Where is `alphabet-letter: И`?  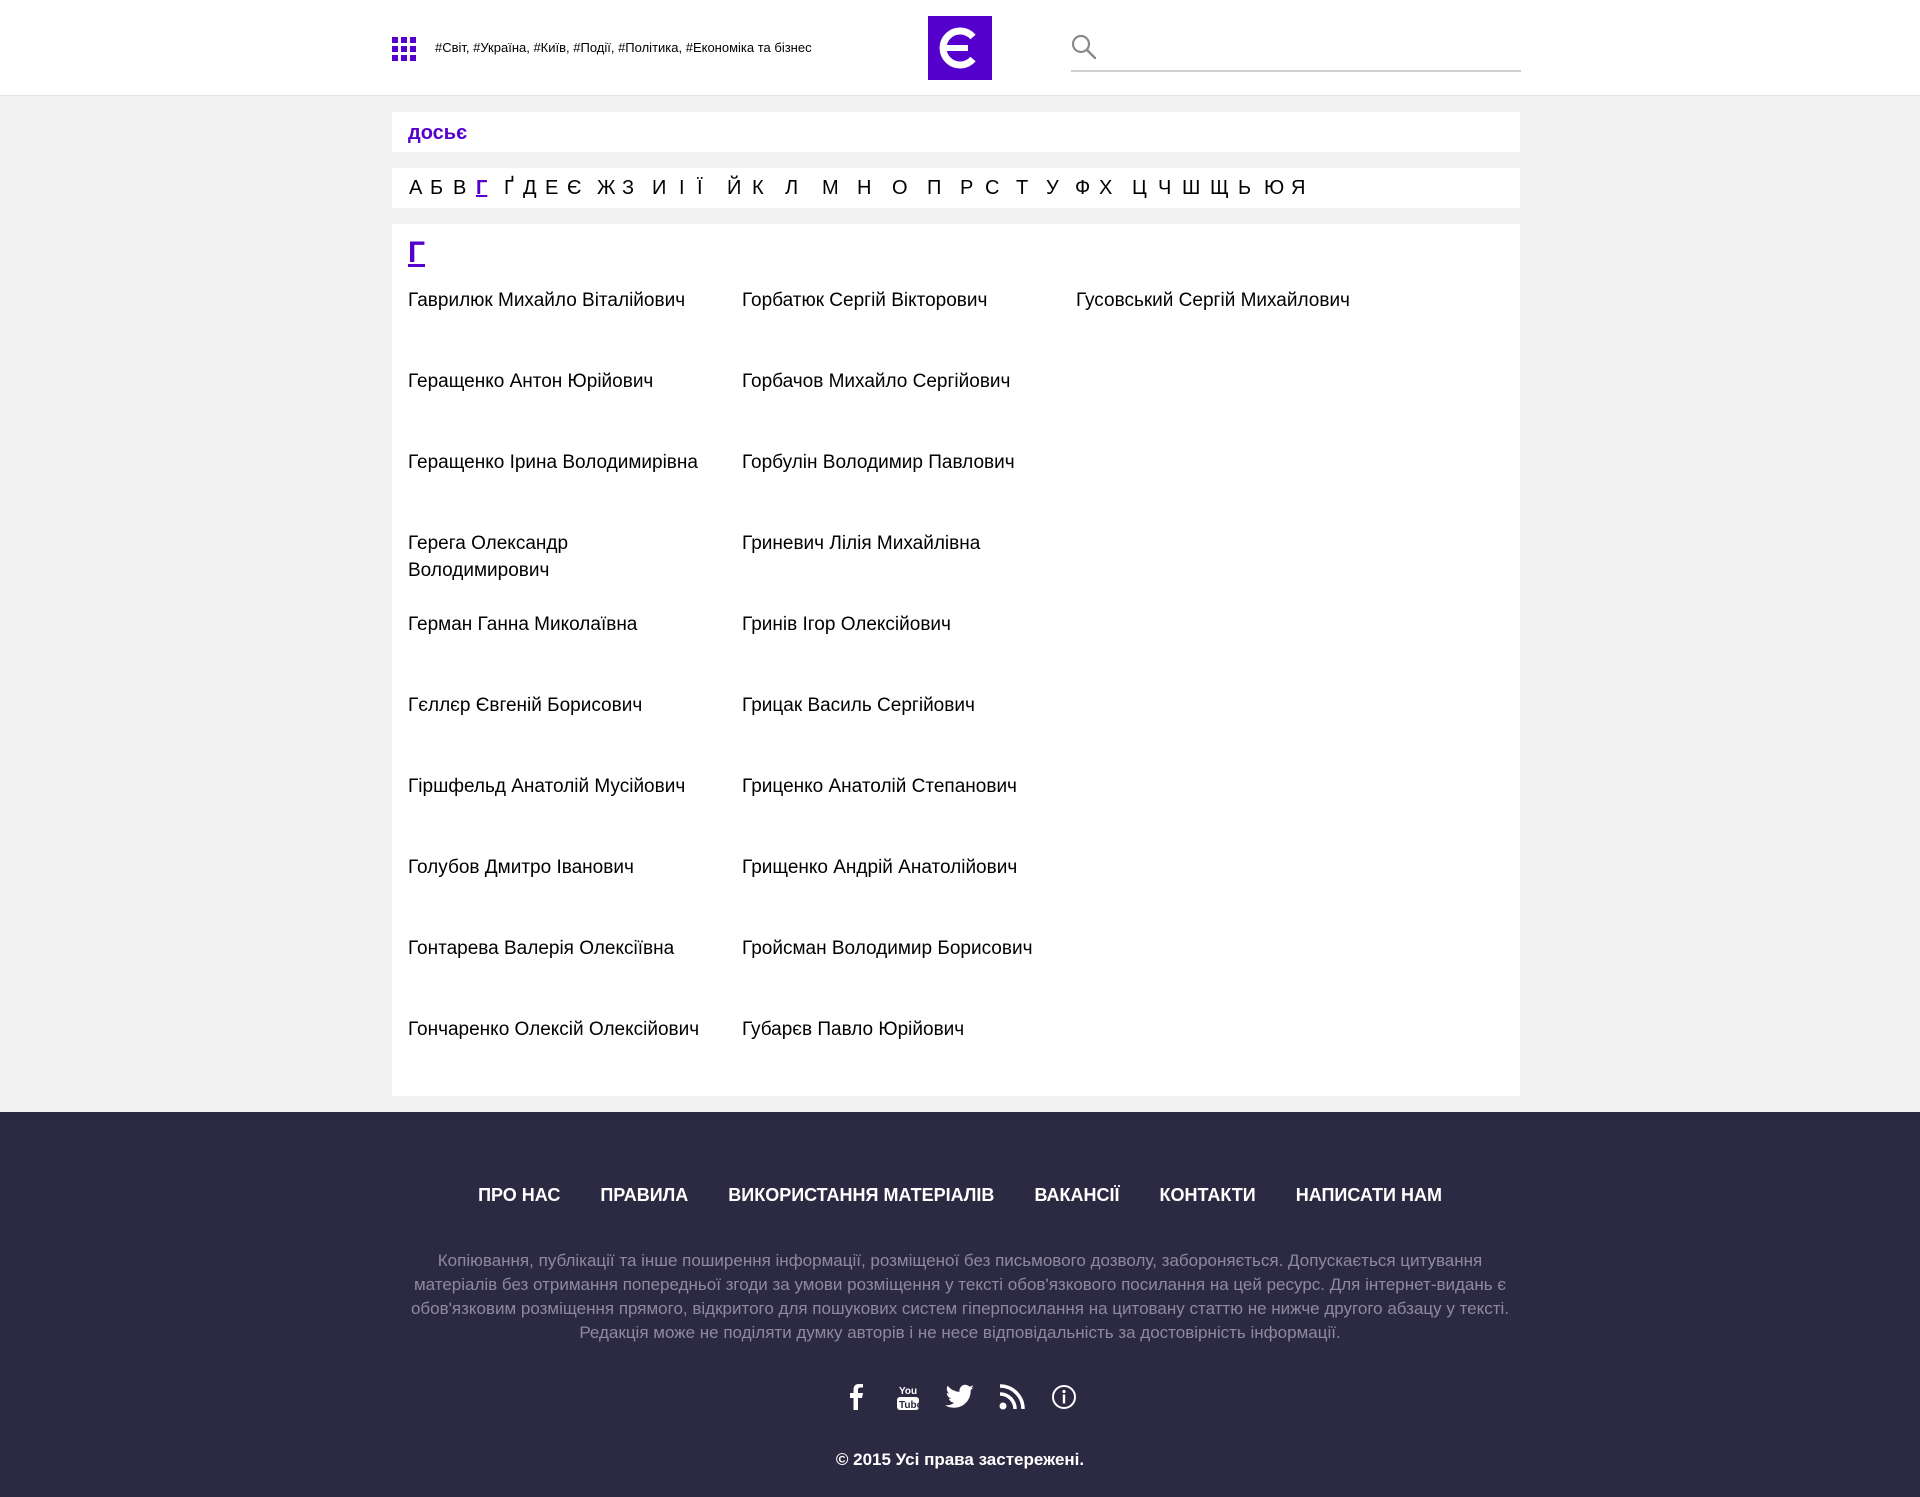
alphabet-letter: И is located at coordinates (659, 188).